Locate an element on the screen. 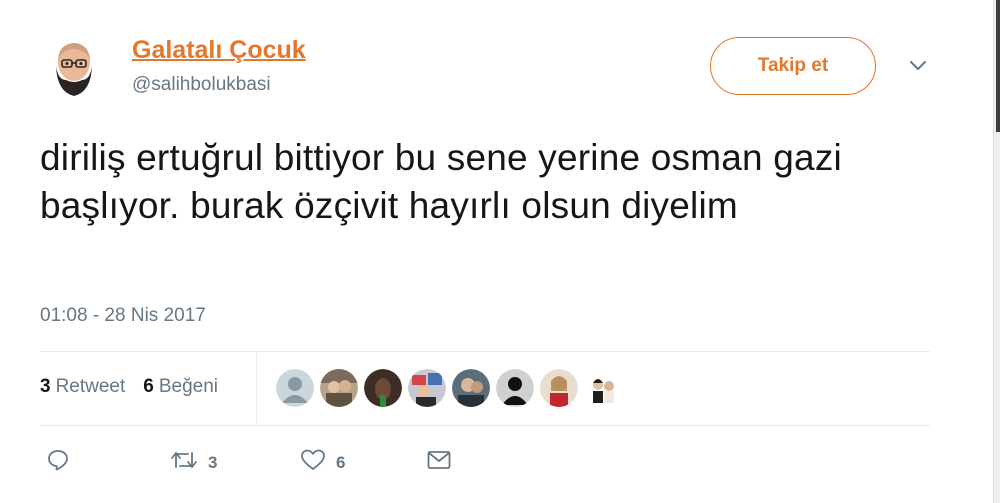 This screenshot has height=503, width=1000. retweet-stat-count: 3 is located at coordinates (45, 386).